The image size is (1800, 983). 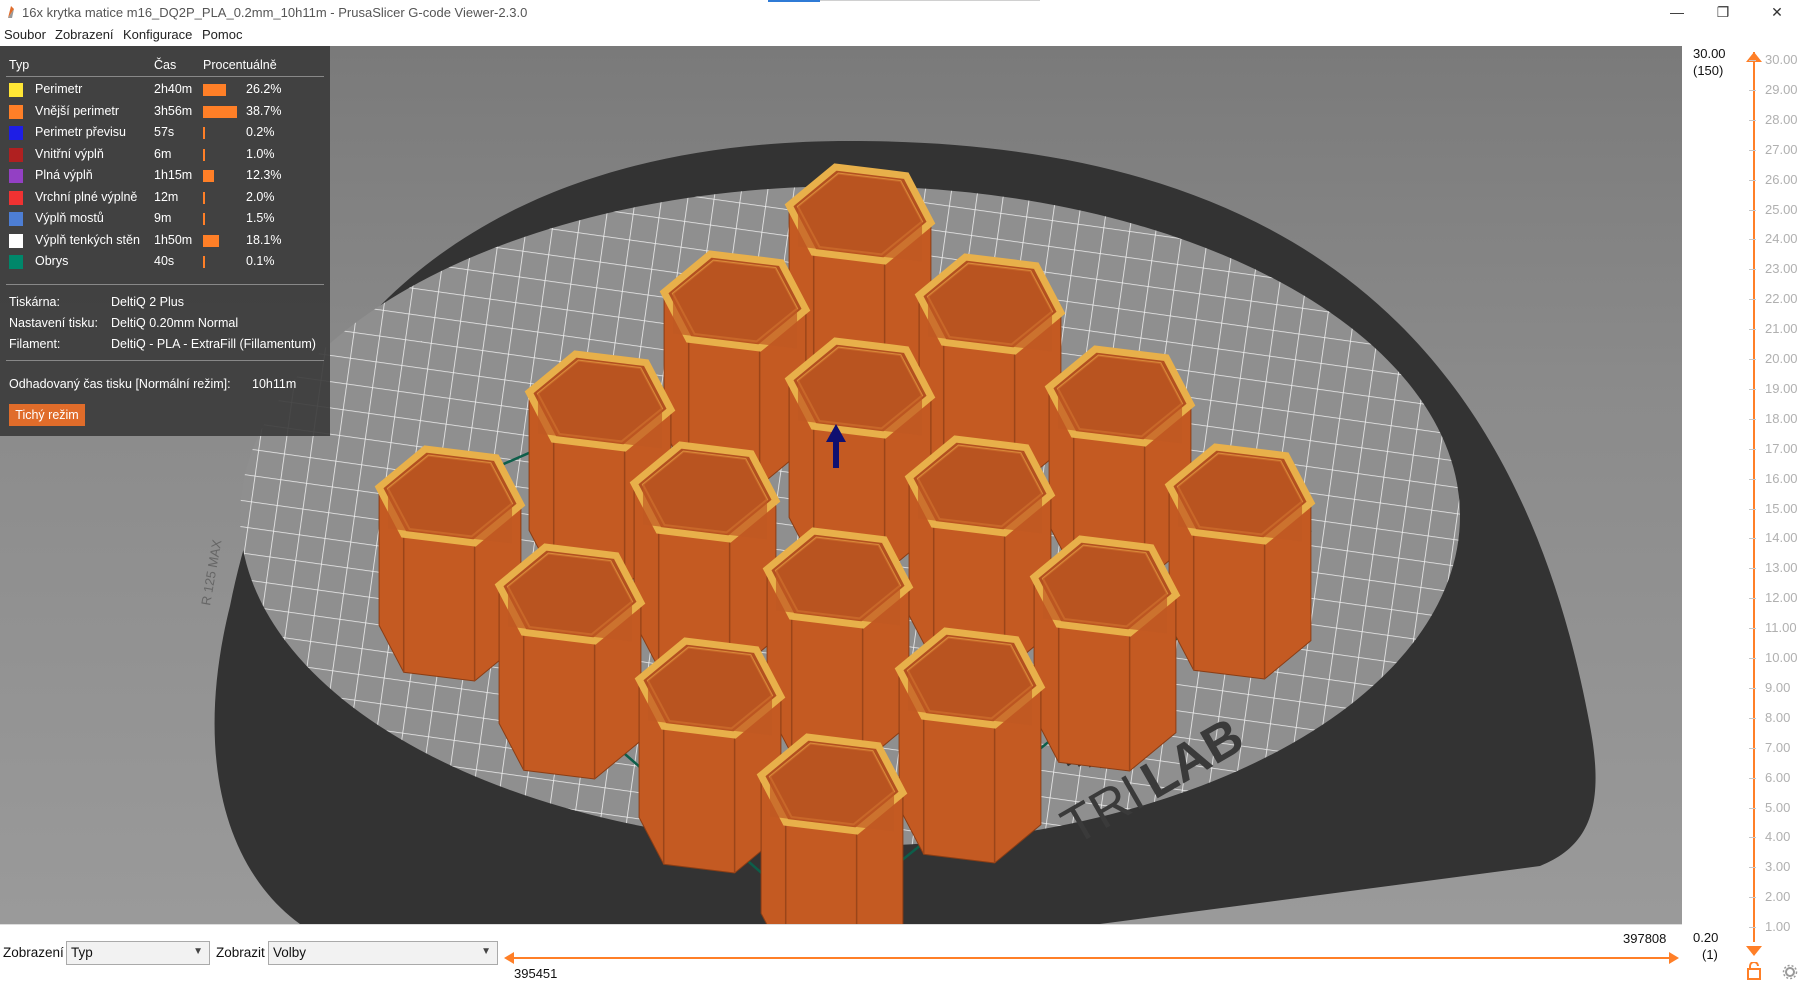 What do you see at coordinates (260, 196) in the screenshot?
I see `legend-item-percent: 2.0%` at bounding box center [260, 196].